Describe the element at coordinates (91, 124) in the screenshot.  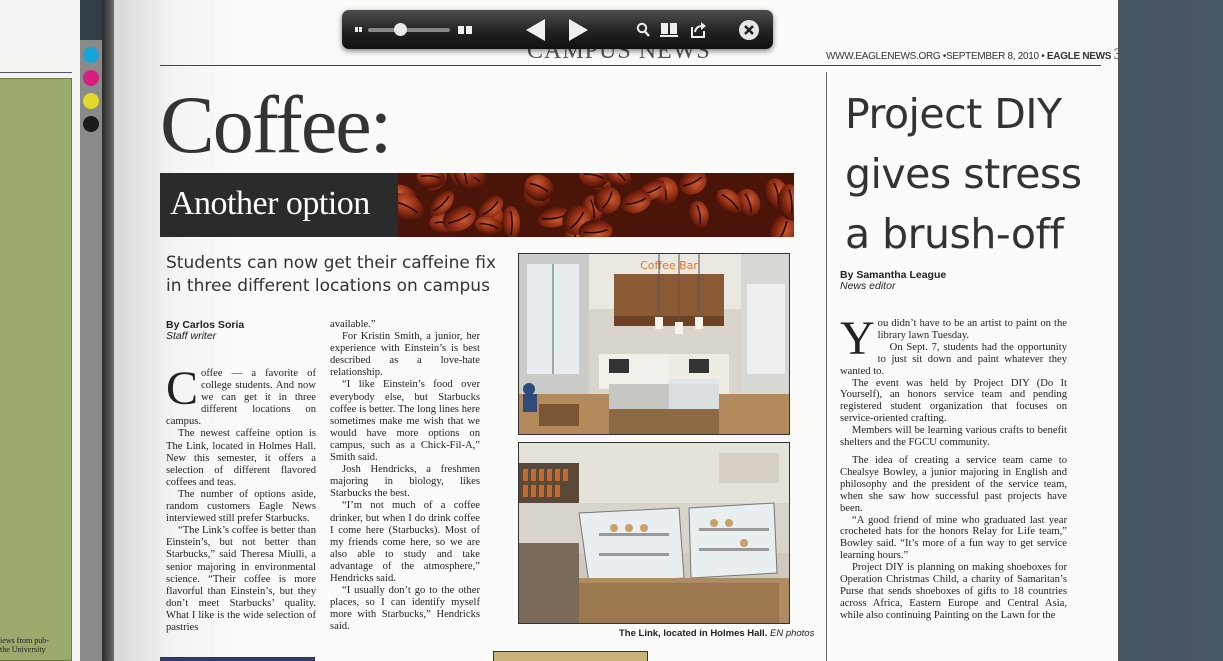
I see `registration-dot-black` at that location.